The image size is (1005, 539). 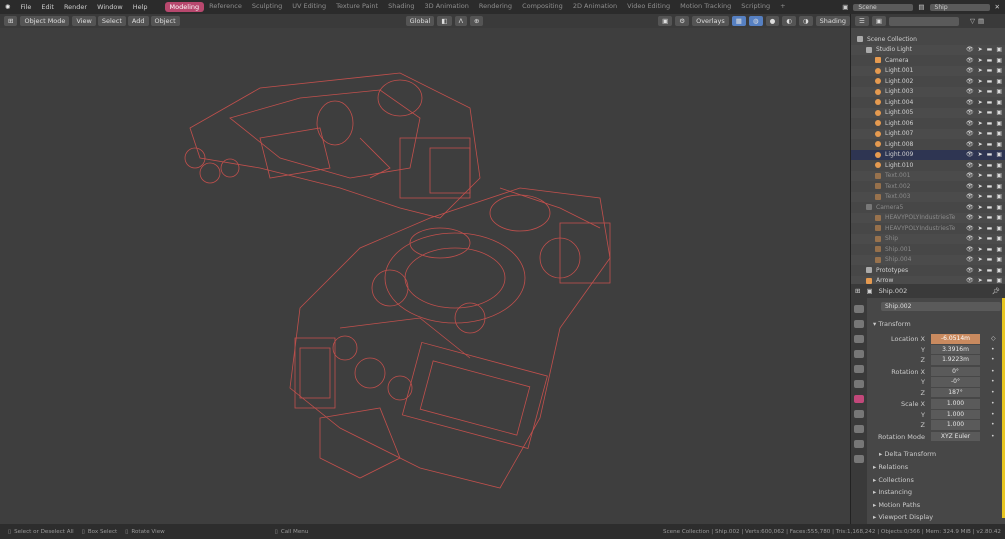 I want to click on transform-field: -0°, so click(x=955, y=382).